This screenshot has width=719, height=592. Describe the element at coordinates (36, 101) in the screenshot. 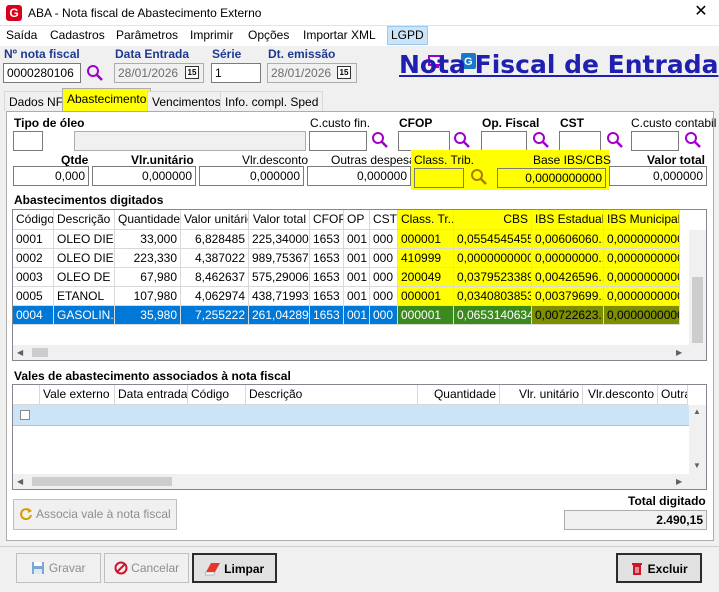

I see `tab-dados-nf: Dados NF` at that location.